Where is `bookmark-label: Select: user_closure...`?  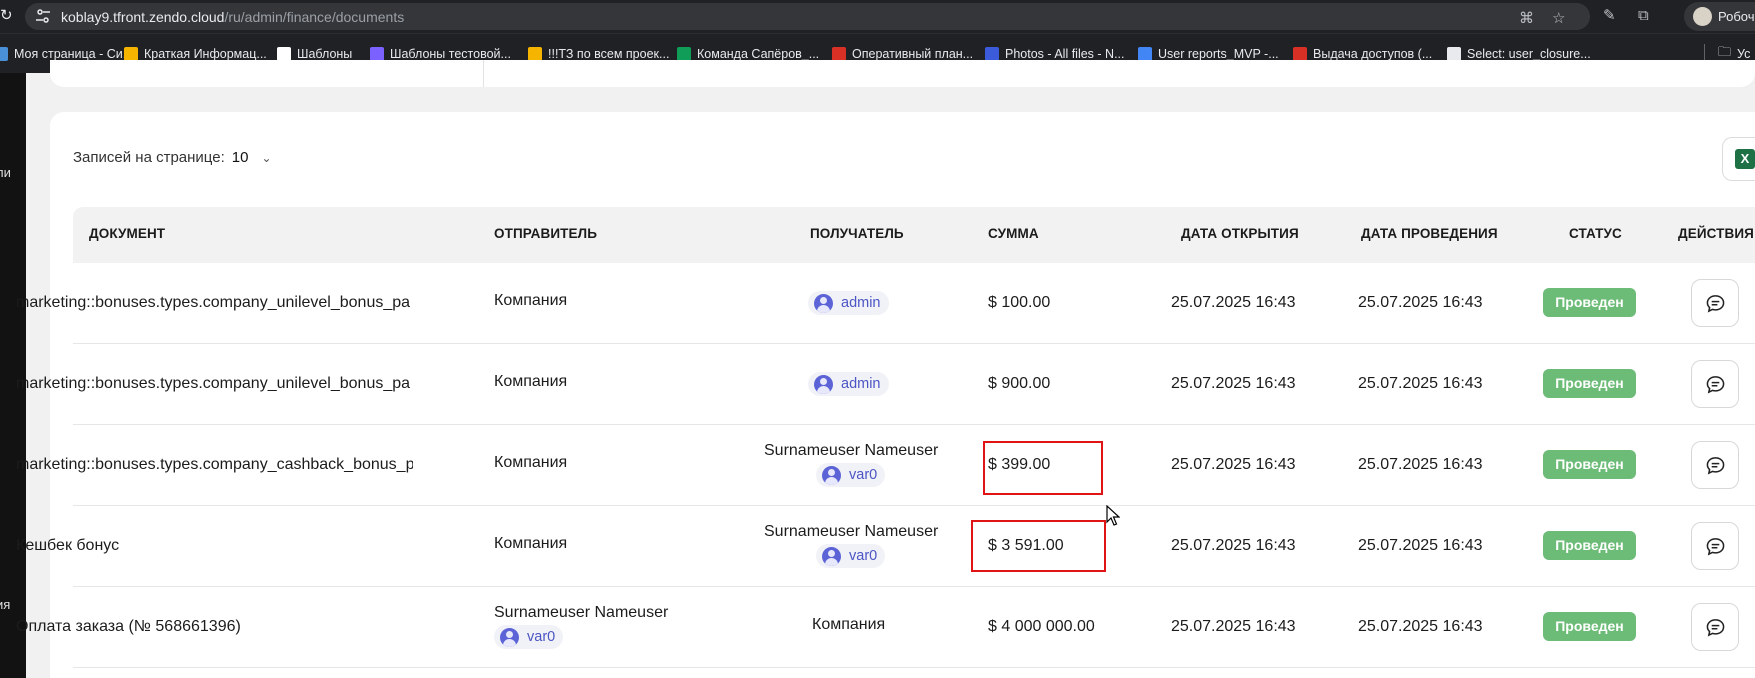 bookmark-label: Select: user_closure... is located at coordinates (1529, 54).